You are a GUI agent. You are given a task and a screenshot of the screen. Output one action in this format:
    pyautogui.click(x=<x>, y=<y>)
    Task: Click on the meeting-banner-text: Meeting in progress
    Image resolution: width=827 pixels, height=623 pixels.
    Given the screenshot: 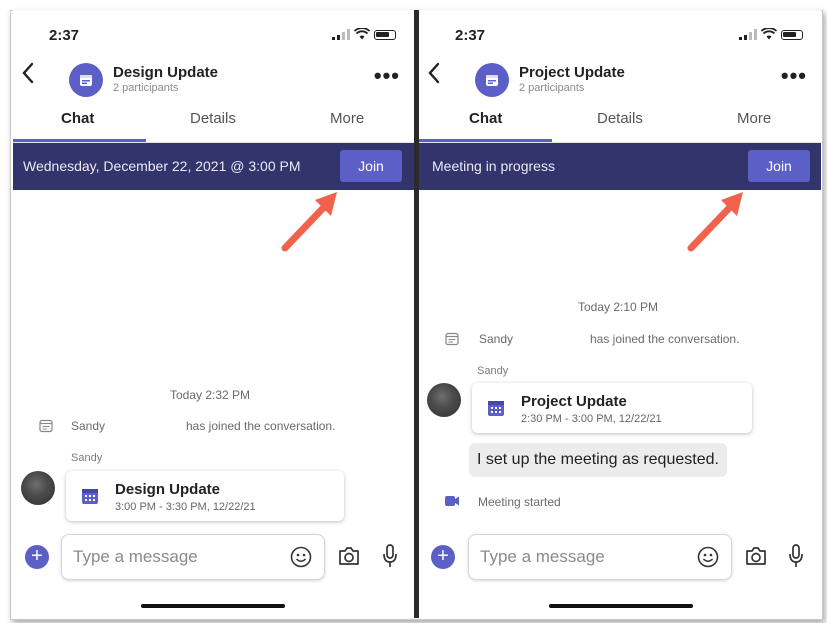 What is the action you would take?
    pyautogui.click(x=493, y=166)
    